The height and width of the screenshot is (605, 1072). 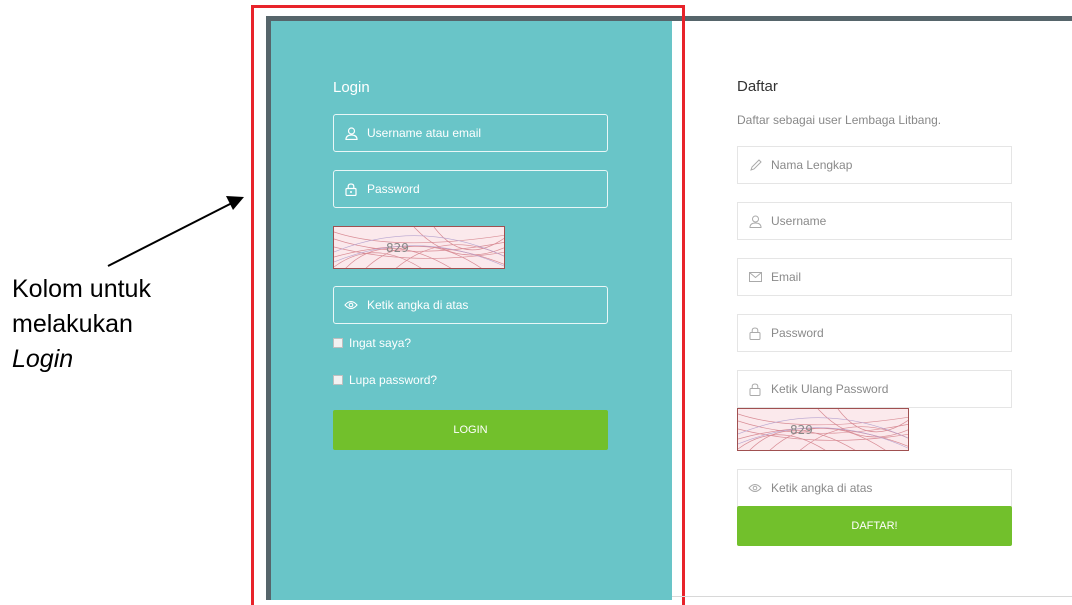 I want to click on pencil-icon, so click(x=755, y=165).